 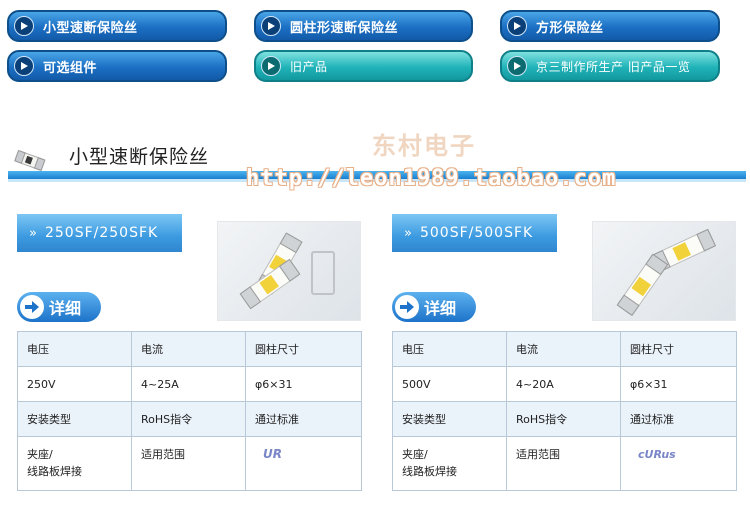 I want to click on nav-cylindrical-fast-fuse: 圆柱形速断保险丝, so click(x=363, y=26).